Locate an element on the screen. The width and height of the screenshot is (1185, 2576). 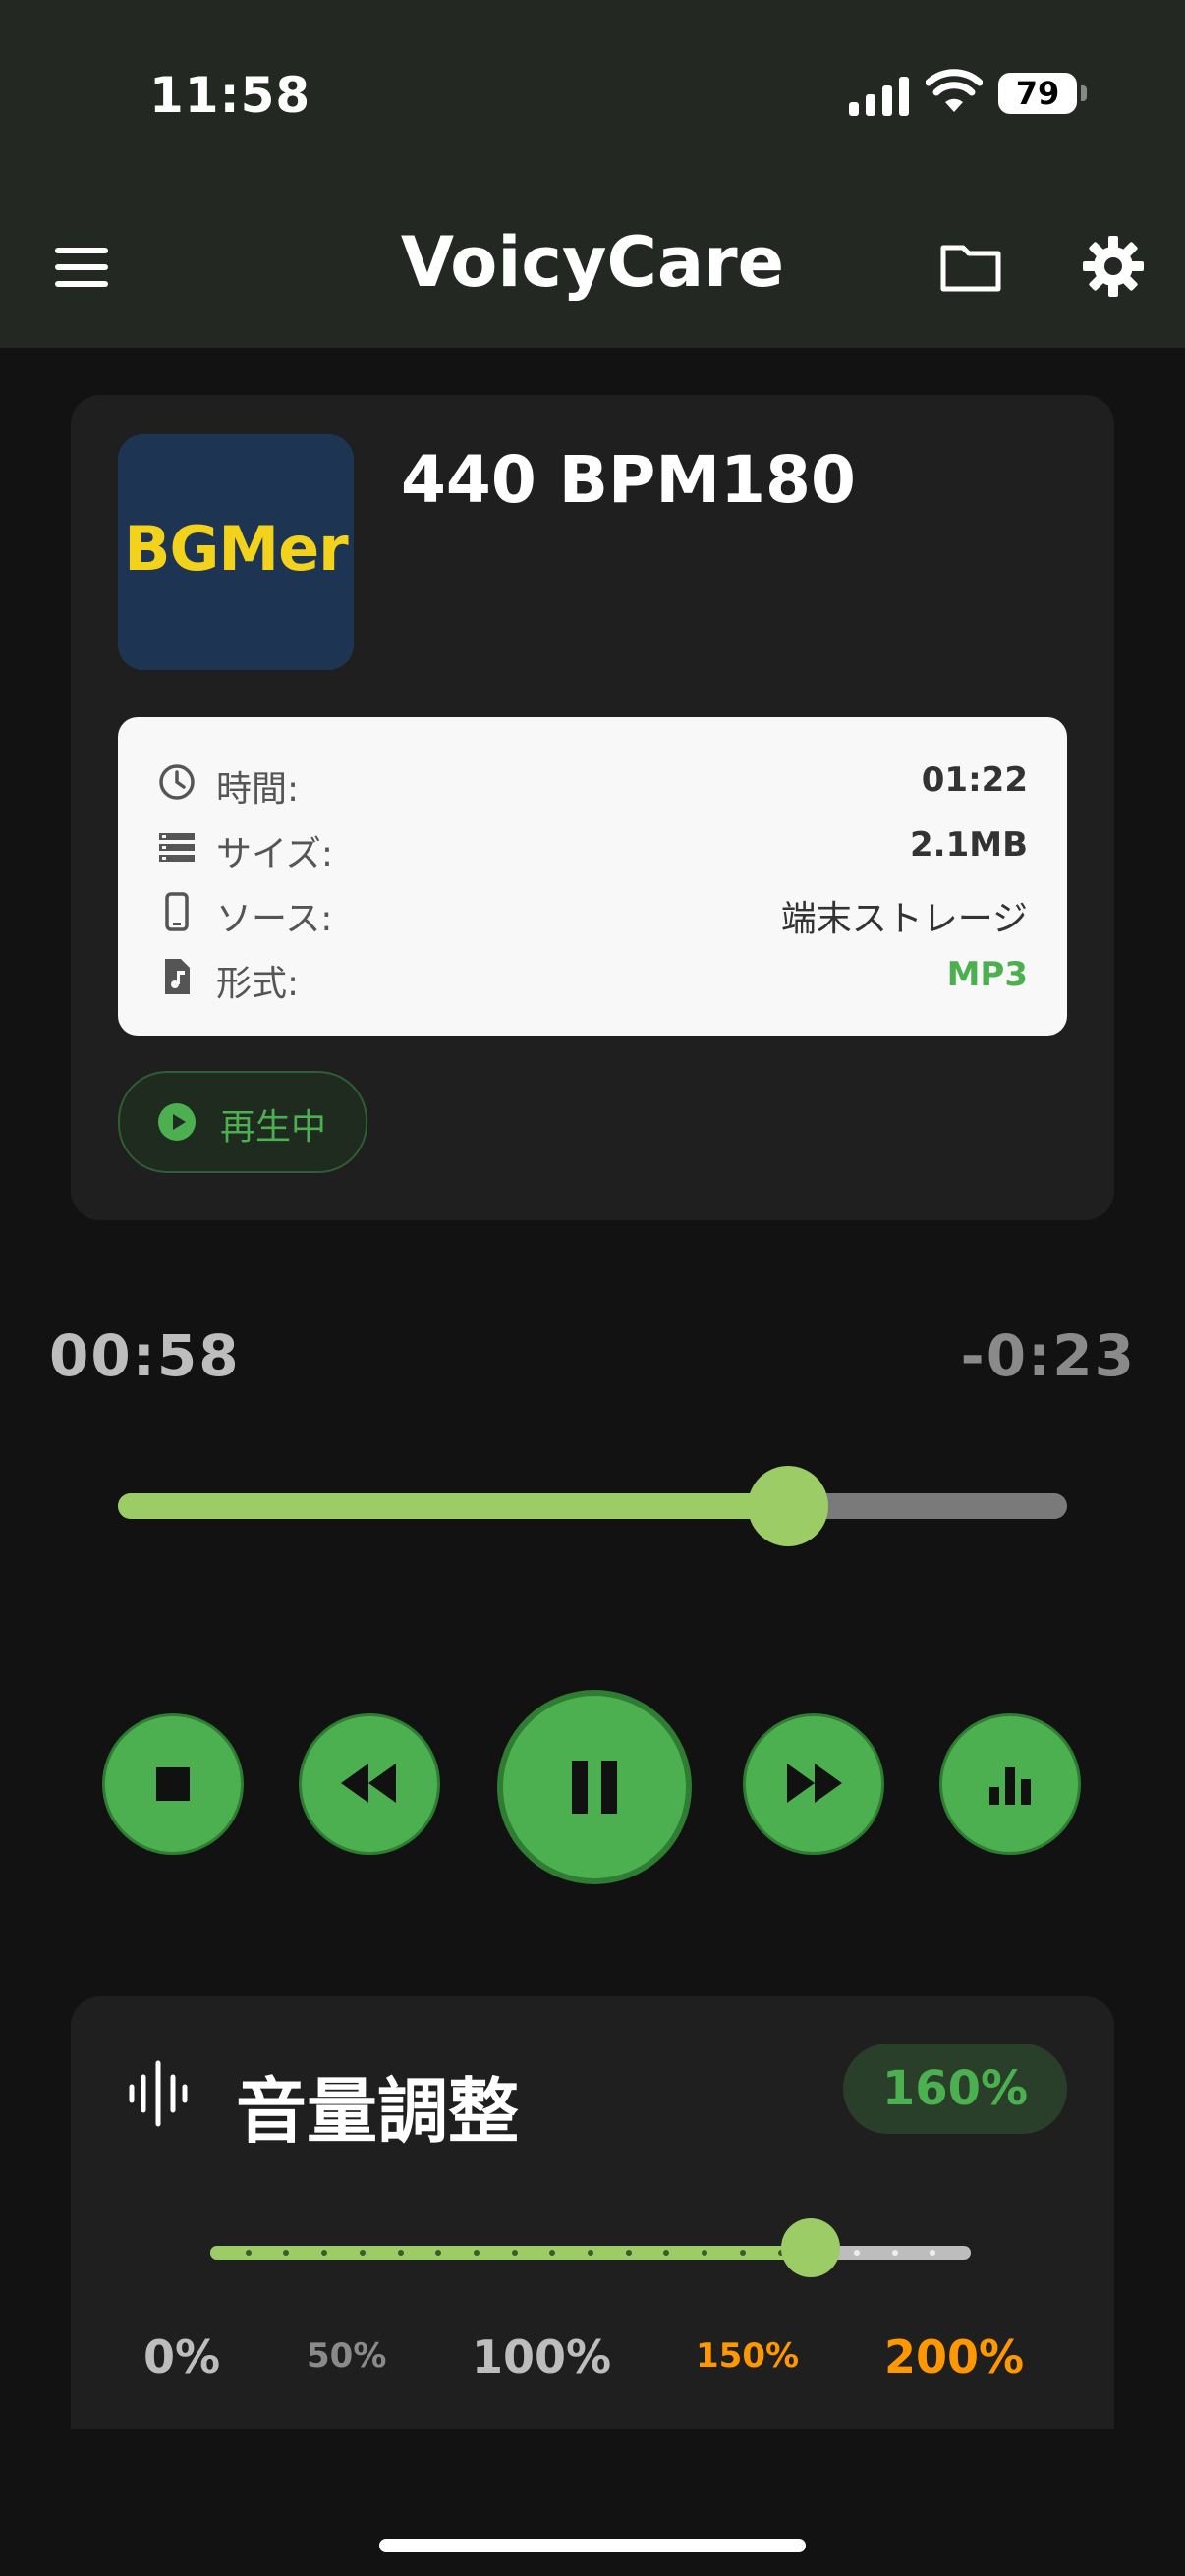
pause-icon is located at coordinates (594, 1787).